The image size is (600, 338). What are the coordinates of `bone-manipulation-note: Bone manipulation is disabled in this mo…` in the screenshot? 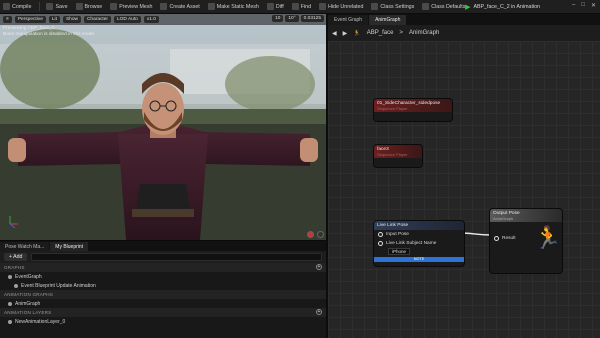 It's located at (49, 34).